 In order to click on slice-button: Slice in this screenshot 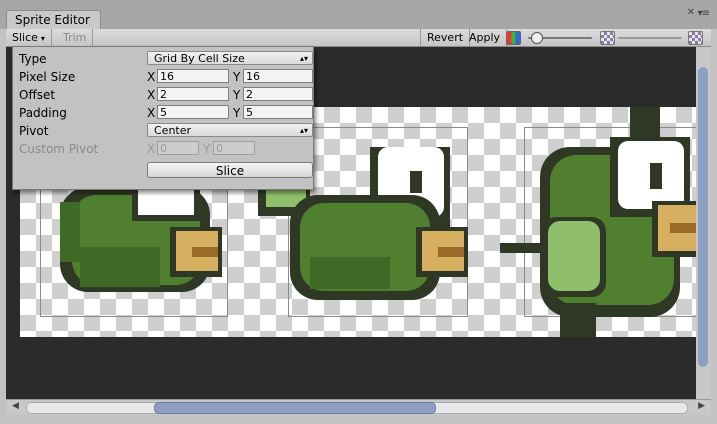, I will do `click(230, 170)`.